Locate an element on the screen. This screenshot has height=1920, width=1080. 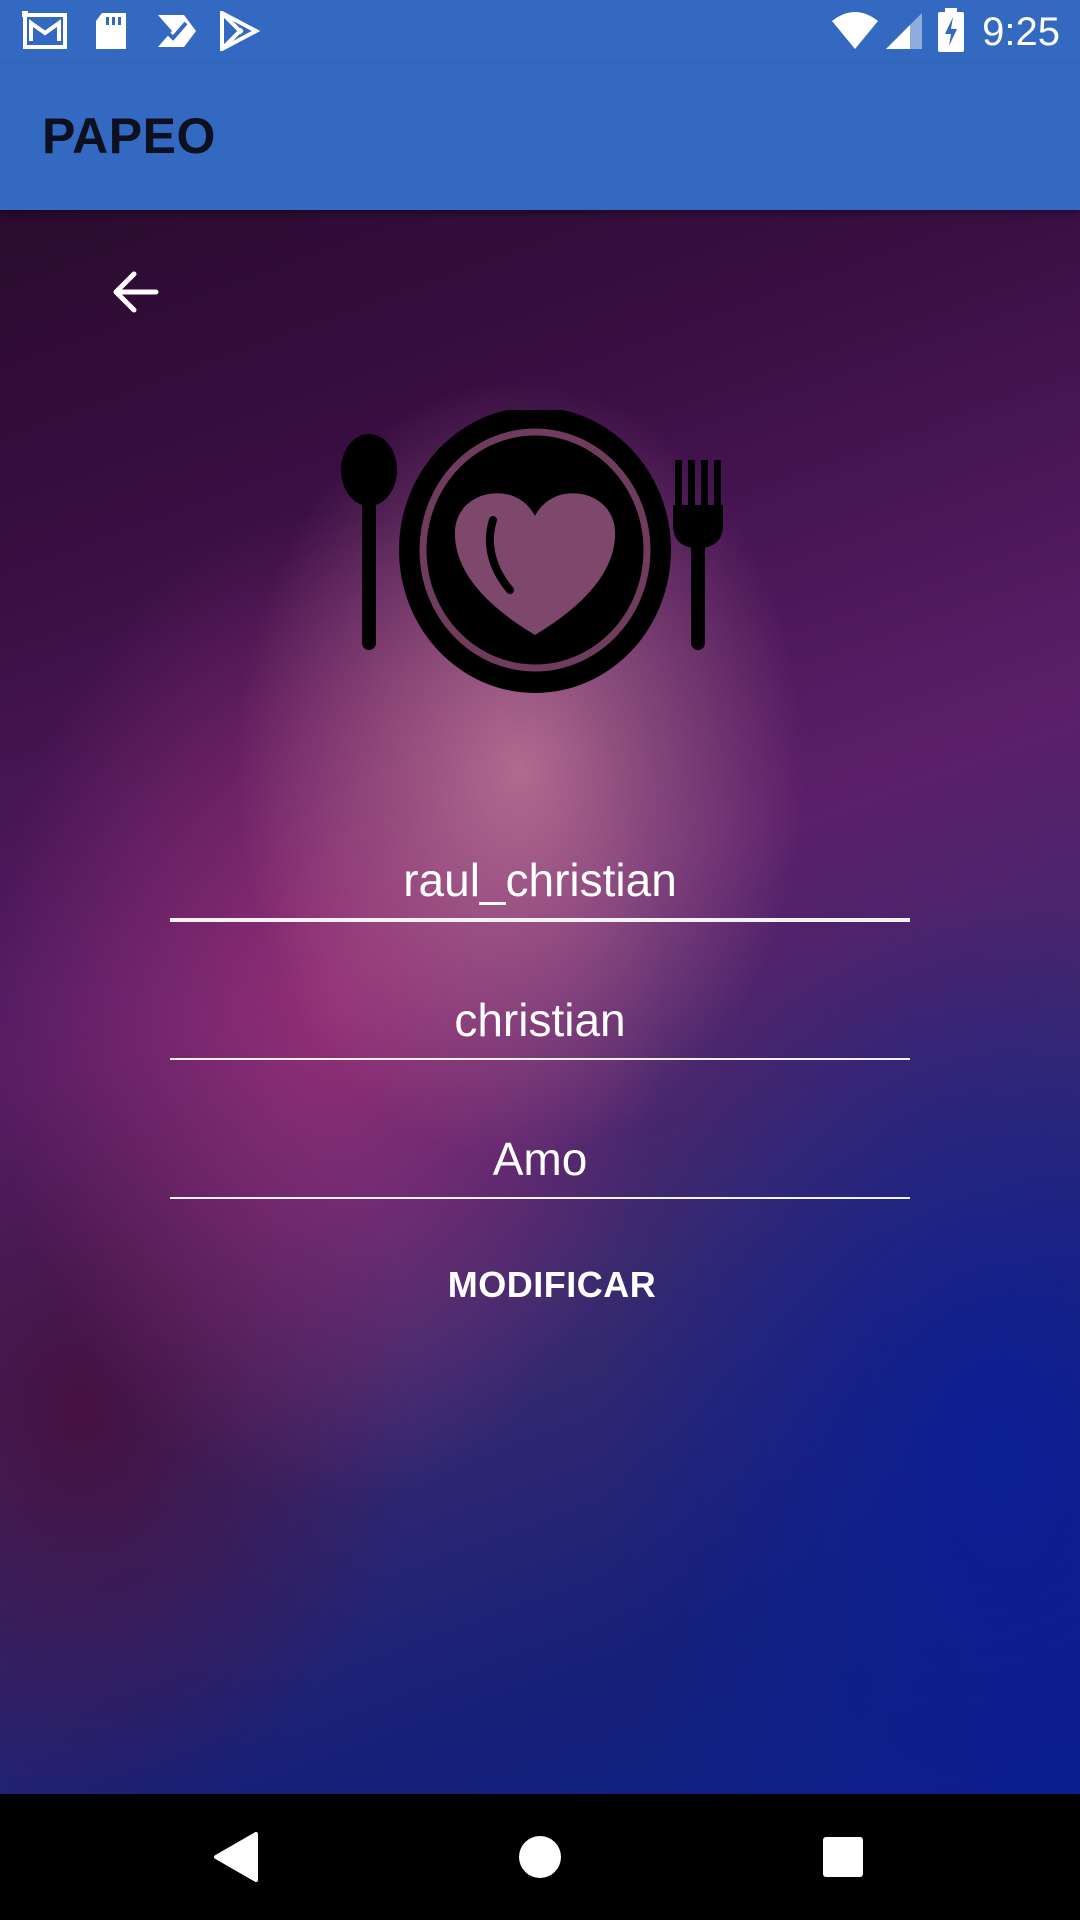
gmail-icon is located at coordinates (44, 30).